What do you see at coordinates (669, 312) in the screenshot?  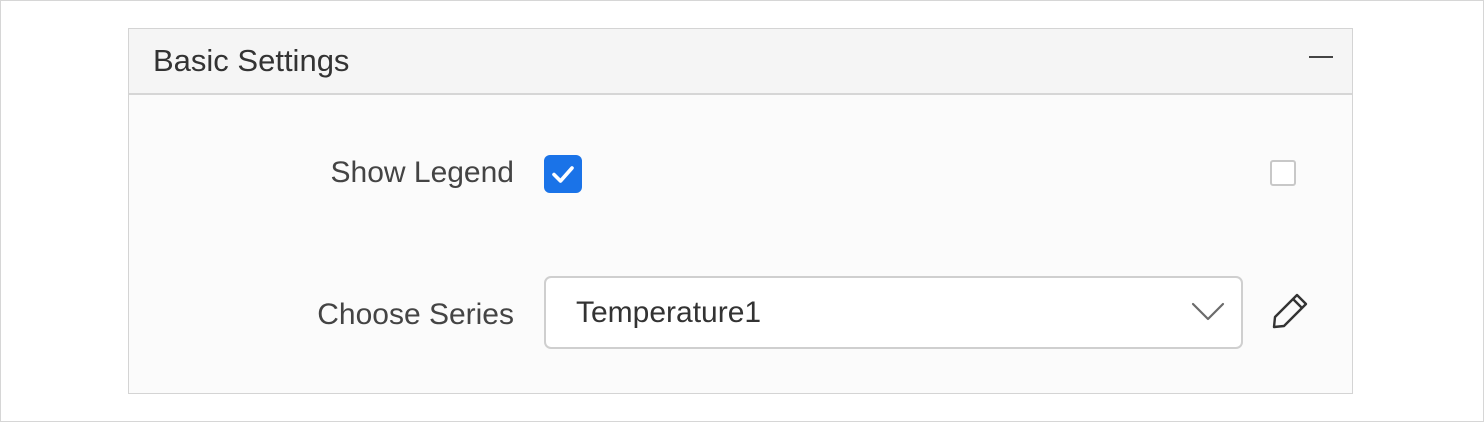 I see `series-dropdown-value: Temperature1` at bounding box center [669, 312].